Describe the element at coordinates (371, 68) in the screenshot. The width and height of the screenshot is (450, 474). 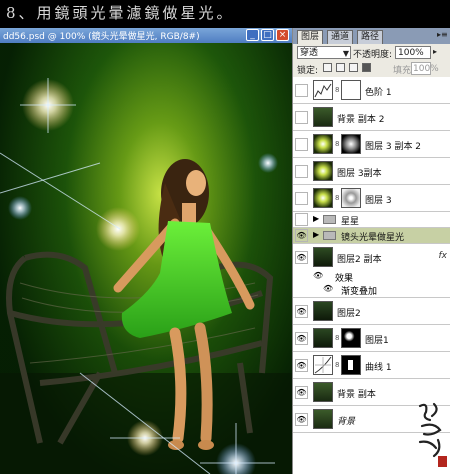
I see `lock-row: 锁定: 填充: 100%` at that location.